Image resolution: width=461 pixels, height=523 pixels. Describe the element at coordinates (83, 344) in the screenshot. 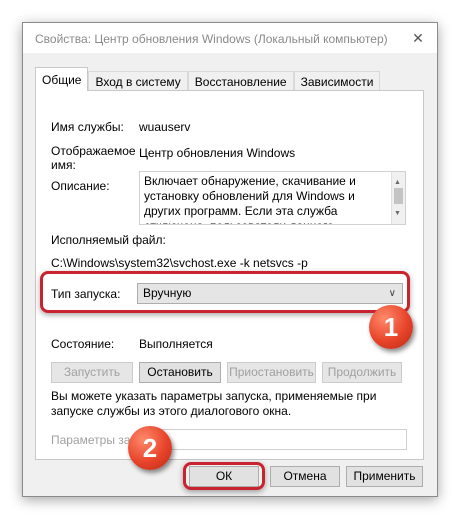

I see `status-label: Состояние:` at that location.